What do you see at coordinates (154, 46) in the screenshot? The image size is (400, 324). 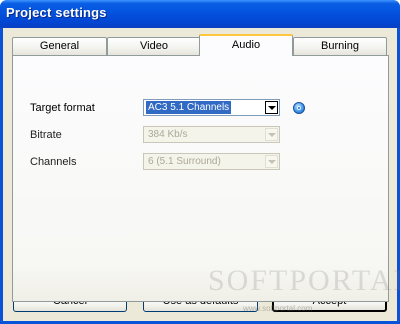 I see `tab-video: Video` at bounding box center [154, 46].